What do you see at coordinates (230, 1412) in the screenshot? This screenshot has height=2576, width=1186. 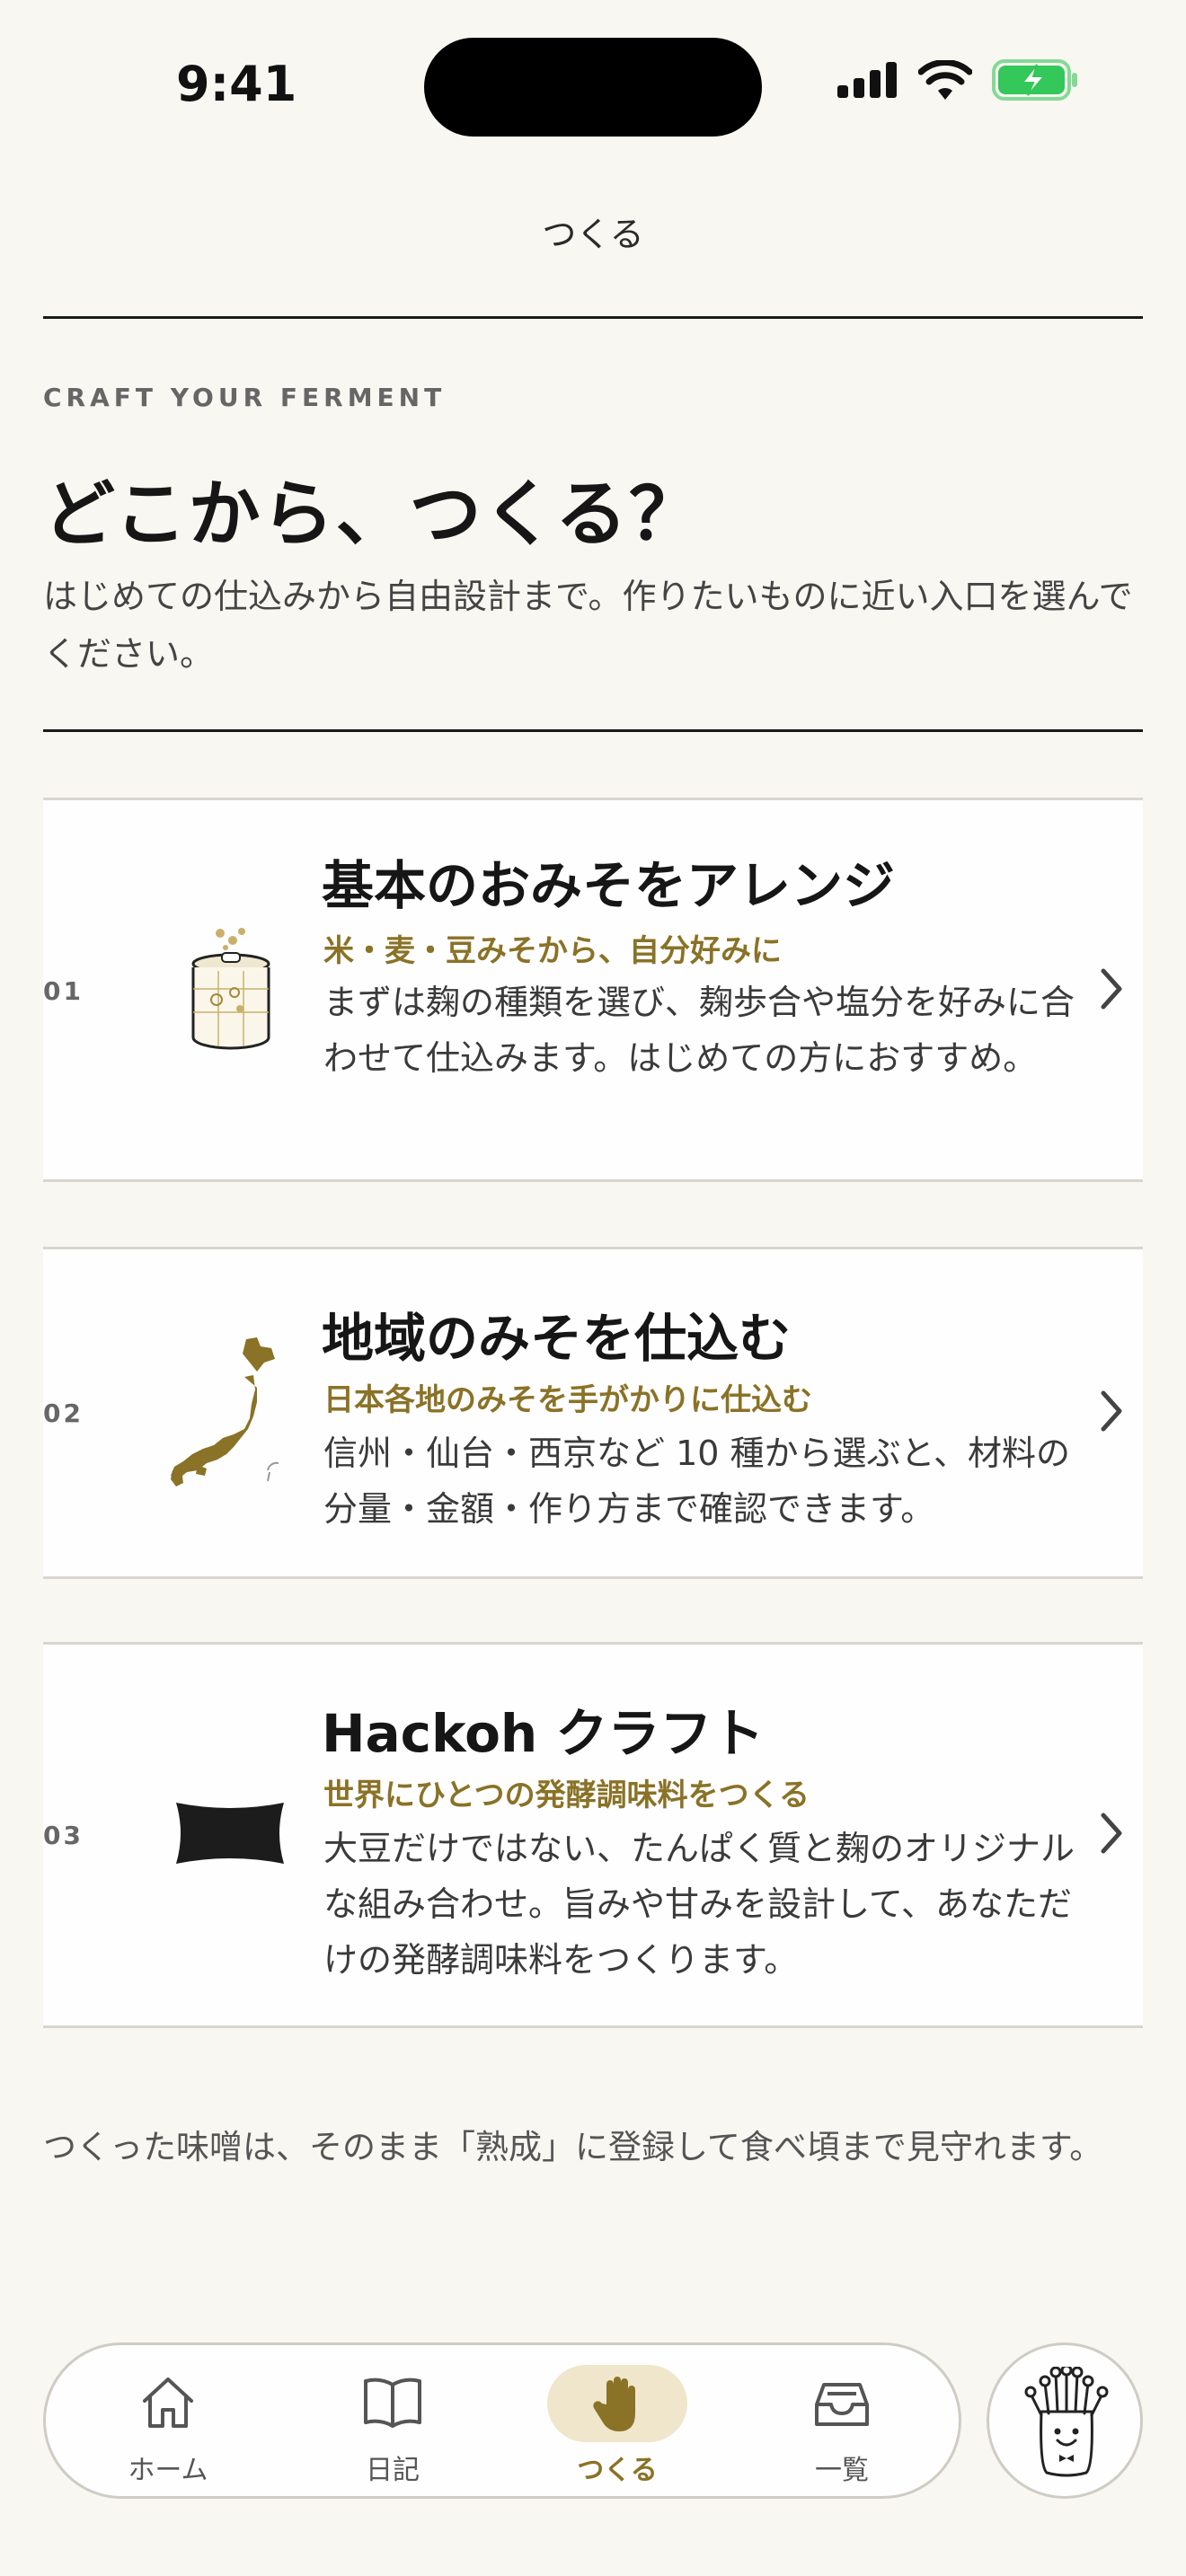 I see `japan-map-icon` at bounding box center [230, 1412].